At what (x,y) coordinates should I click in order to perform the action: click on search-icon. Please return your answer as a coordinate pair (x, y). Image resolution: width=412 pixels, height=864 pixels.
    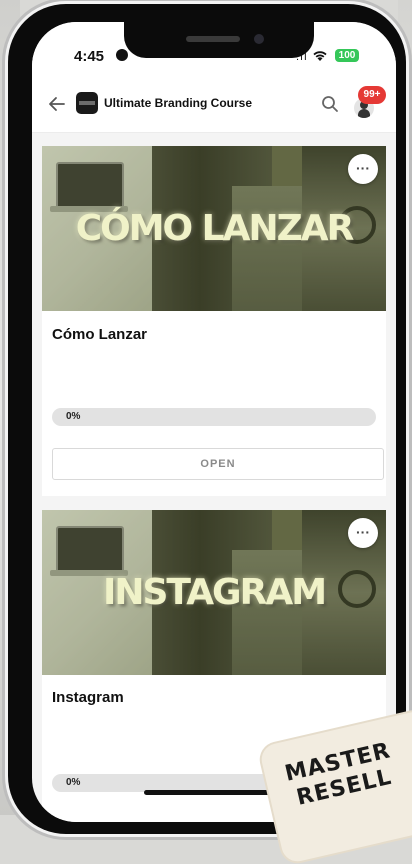
    Looking at the image, I should click on (330, 104).